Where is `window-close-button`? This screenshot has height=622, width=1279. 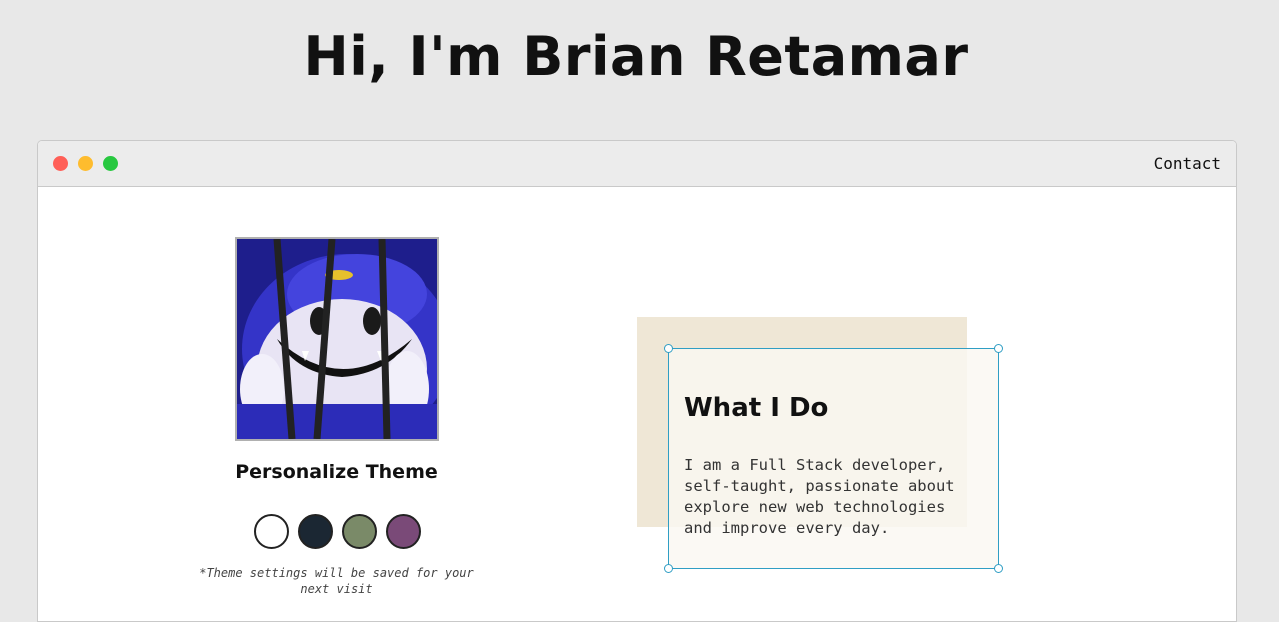 window-close-button is located at coordinates (60, 163).